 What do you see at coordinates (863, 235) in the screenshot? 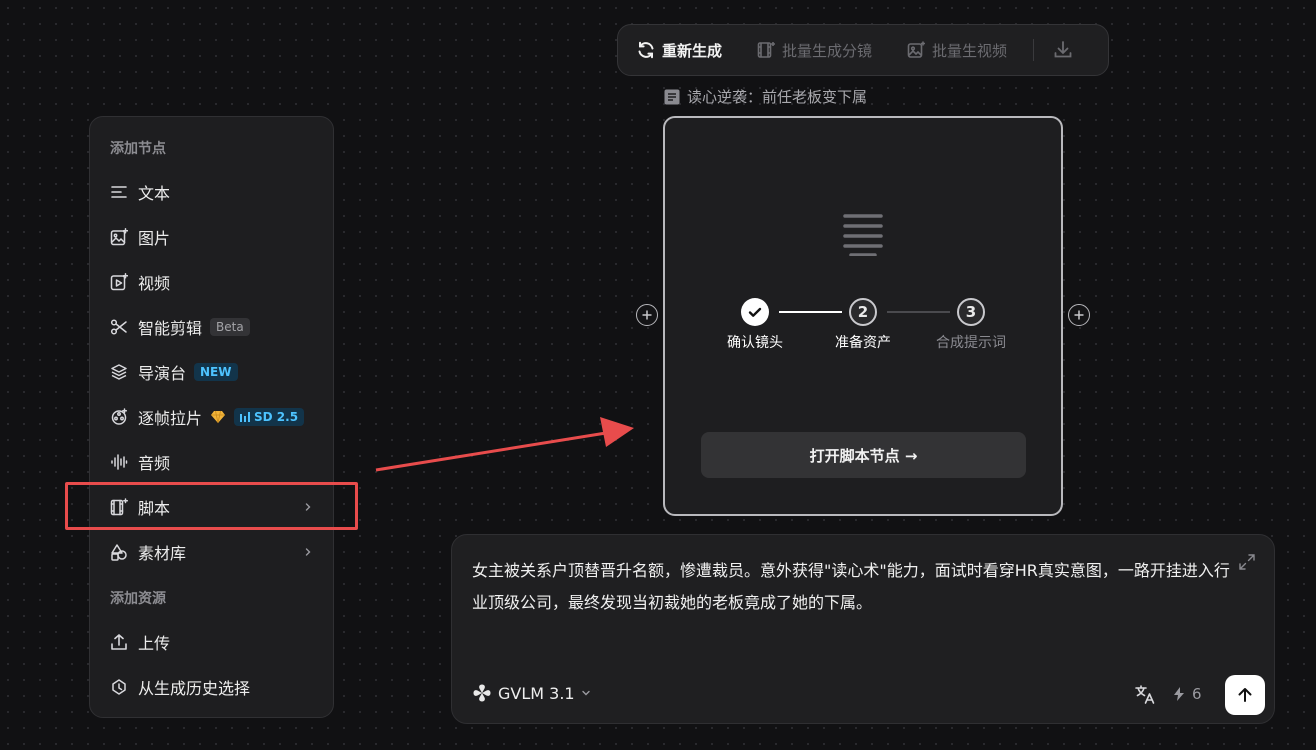
I see `script-lines-icon` at bounding box center [863, 235].